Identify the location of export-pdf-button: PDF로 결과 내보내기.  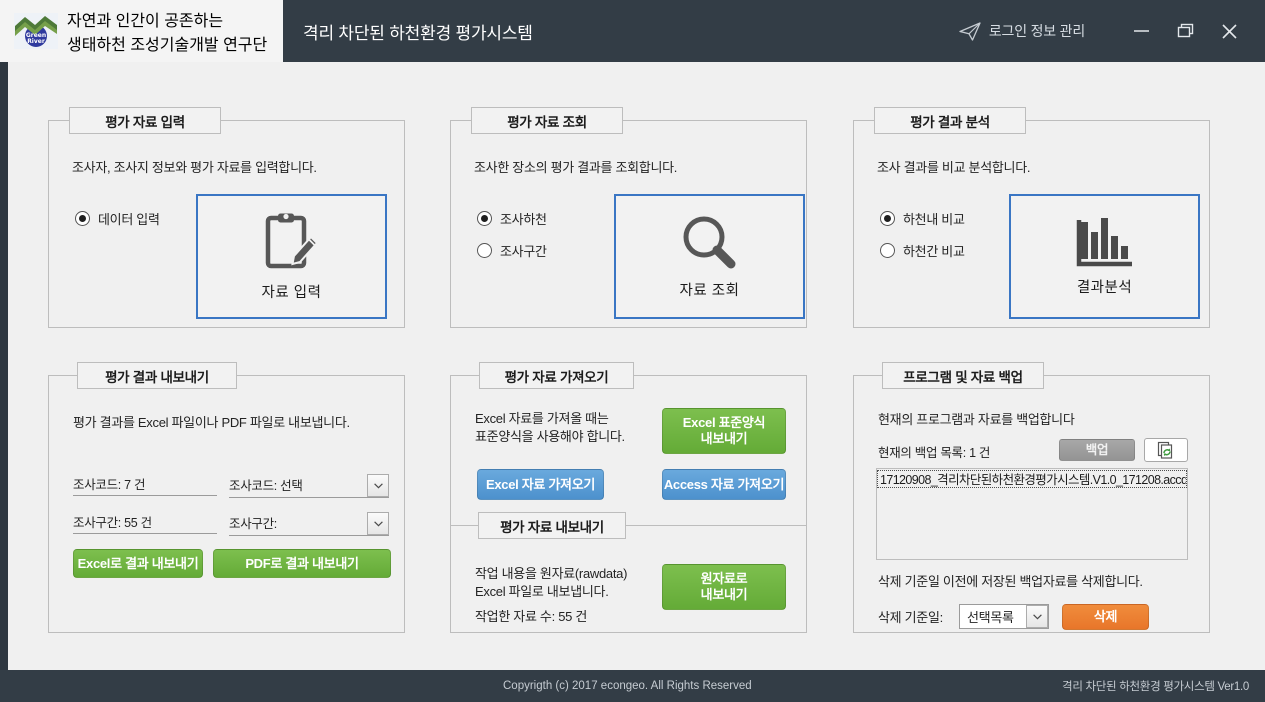
(302, 563).